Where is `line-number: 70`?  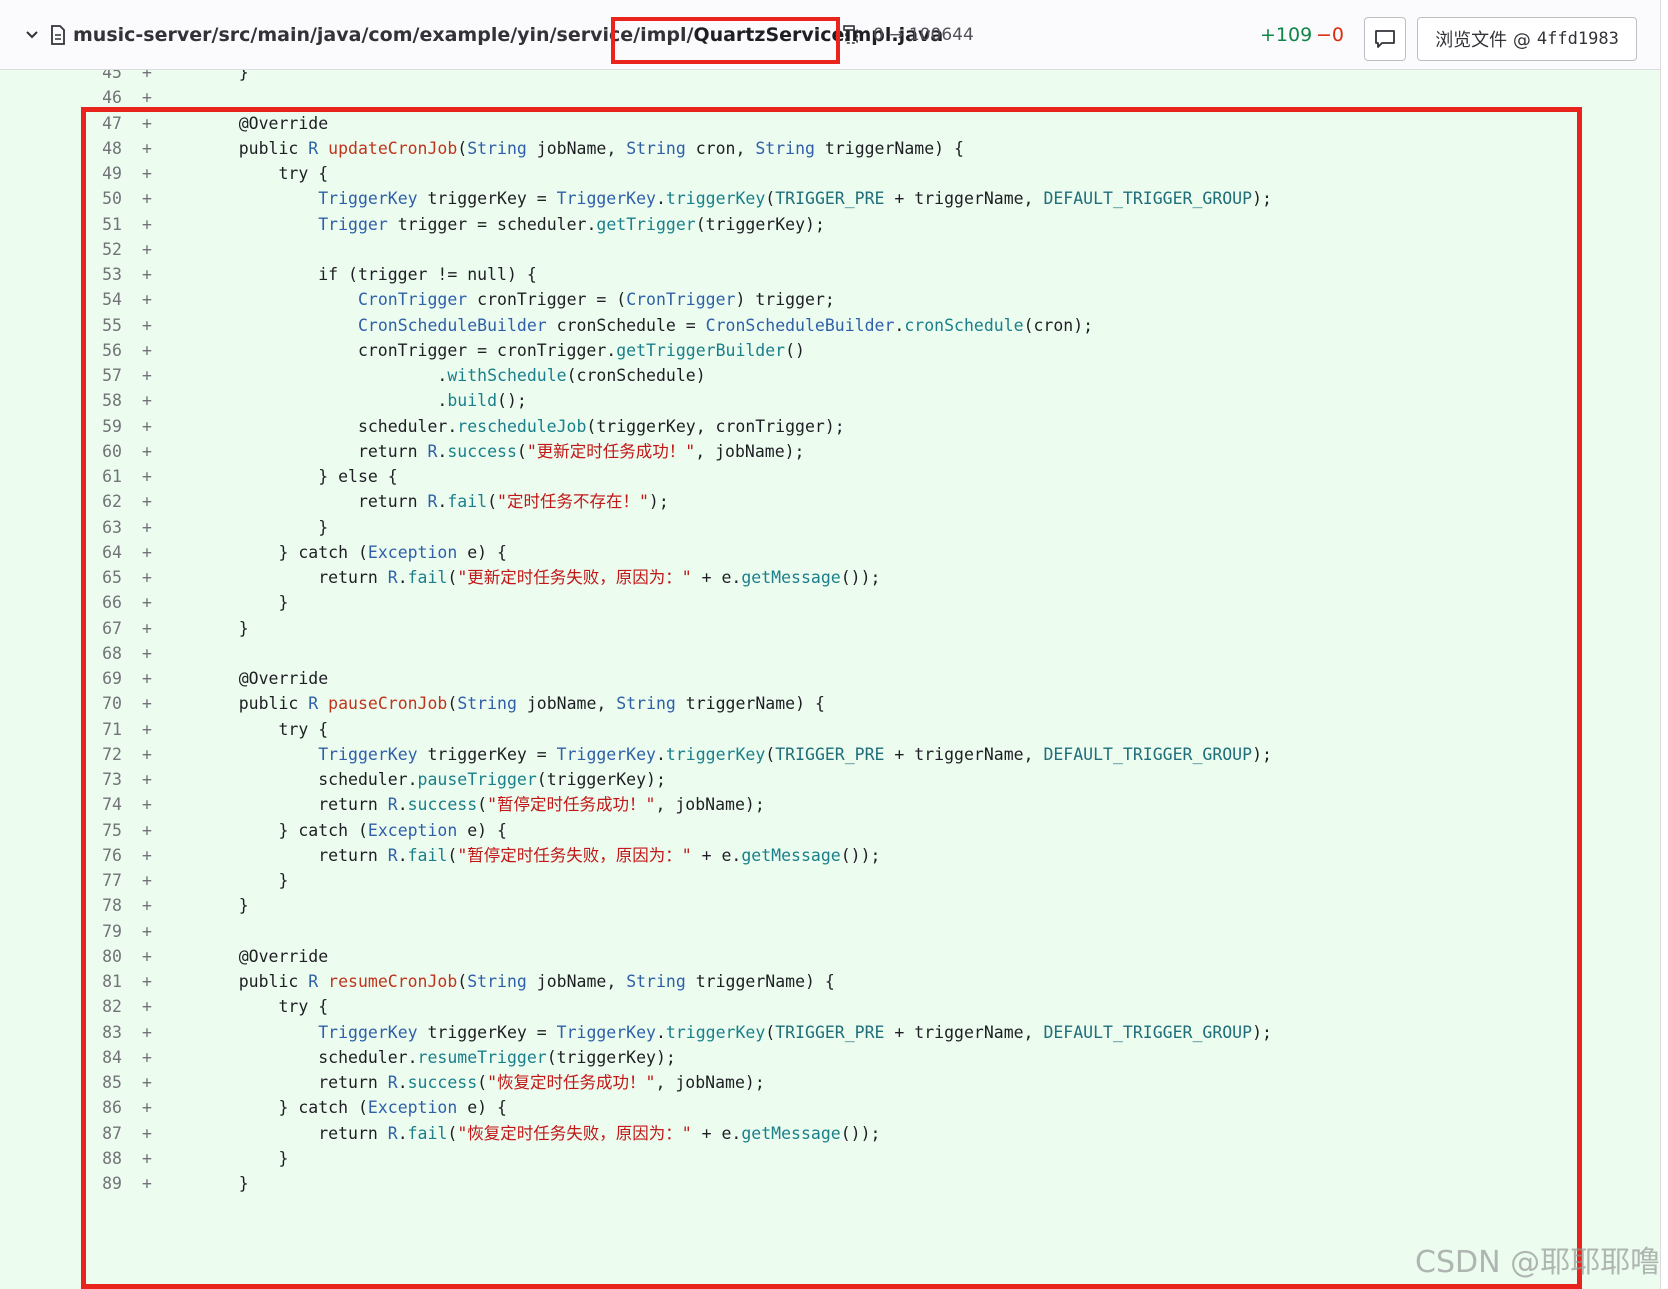 line-number: 70 is located at coordinates (96, 703).